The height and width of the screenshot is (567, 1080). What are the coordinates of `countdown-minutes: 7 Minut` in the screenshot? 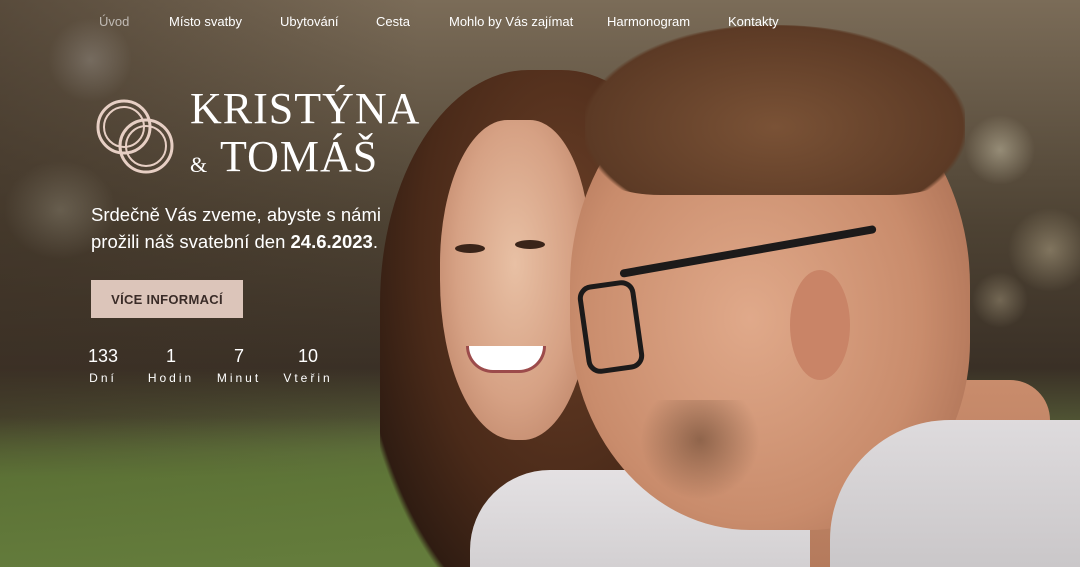 It's located at (239, 365).